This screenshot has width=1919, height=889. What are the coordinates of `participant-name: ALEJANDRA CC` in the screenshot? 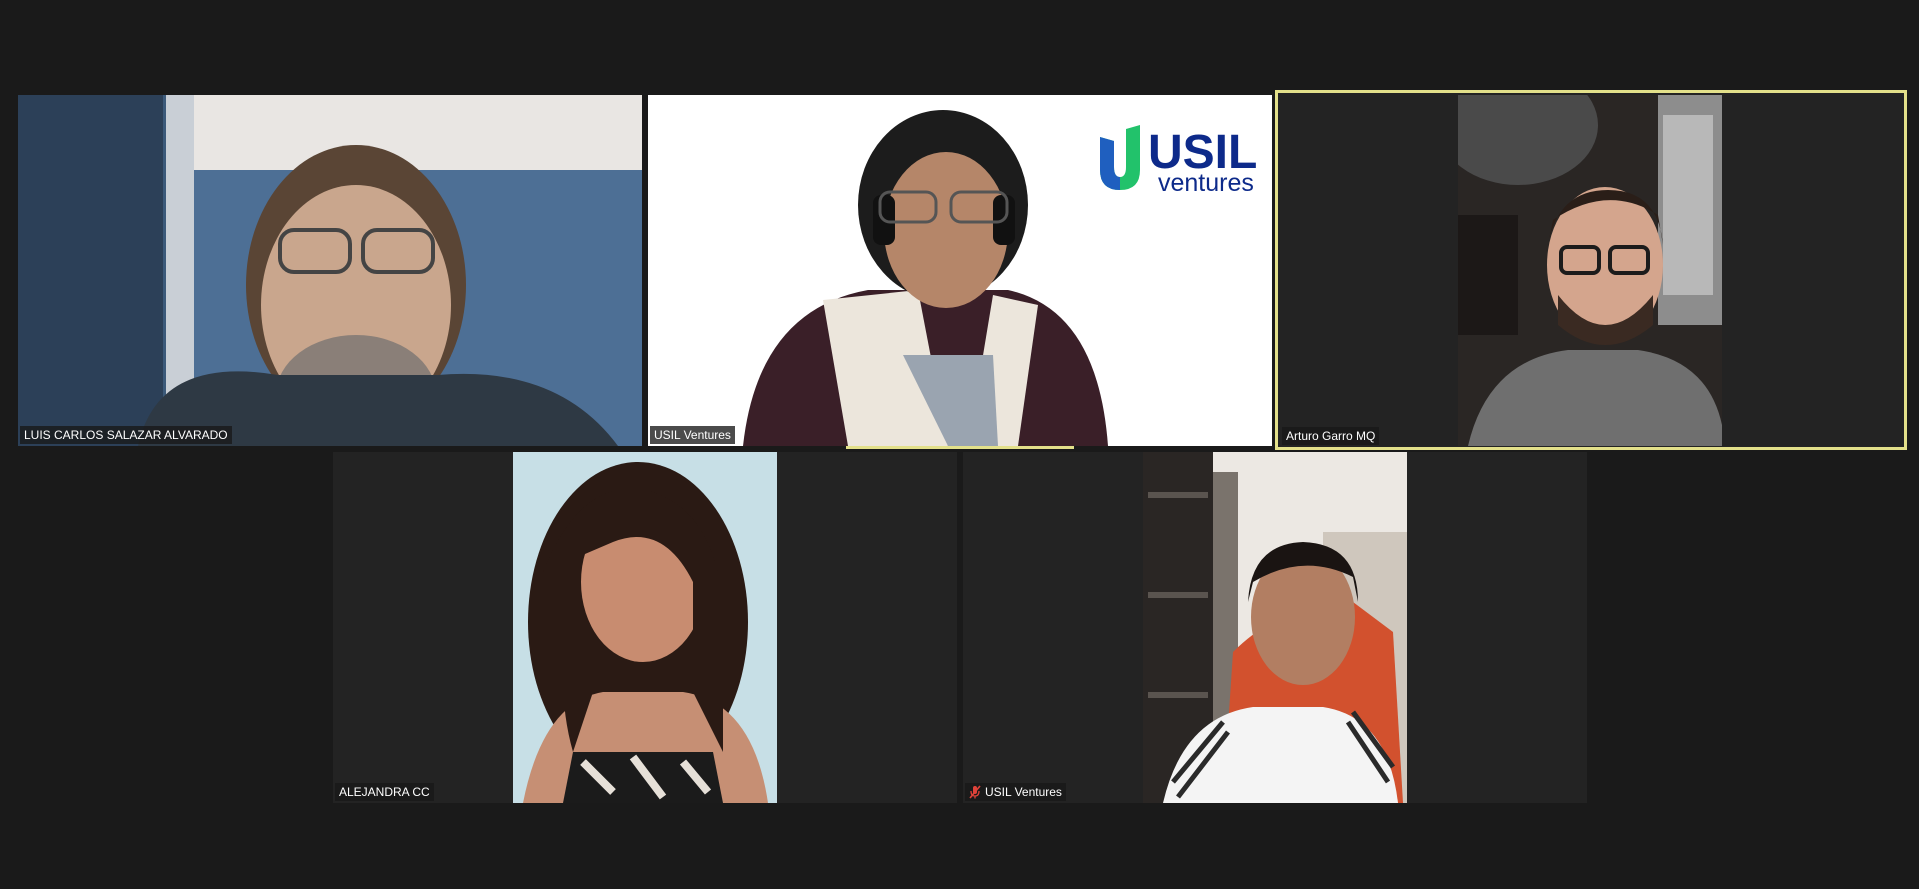 It's located at (384, 792).